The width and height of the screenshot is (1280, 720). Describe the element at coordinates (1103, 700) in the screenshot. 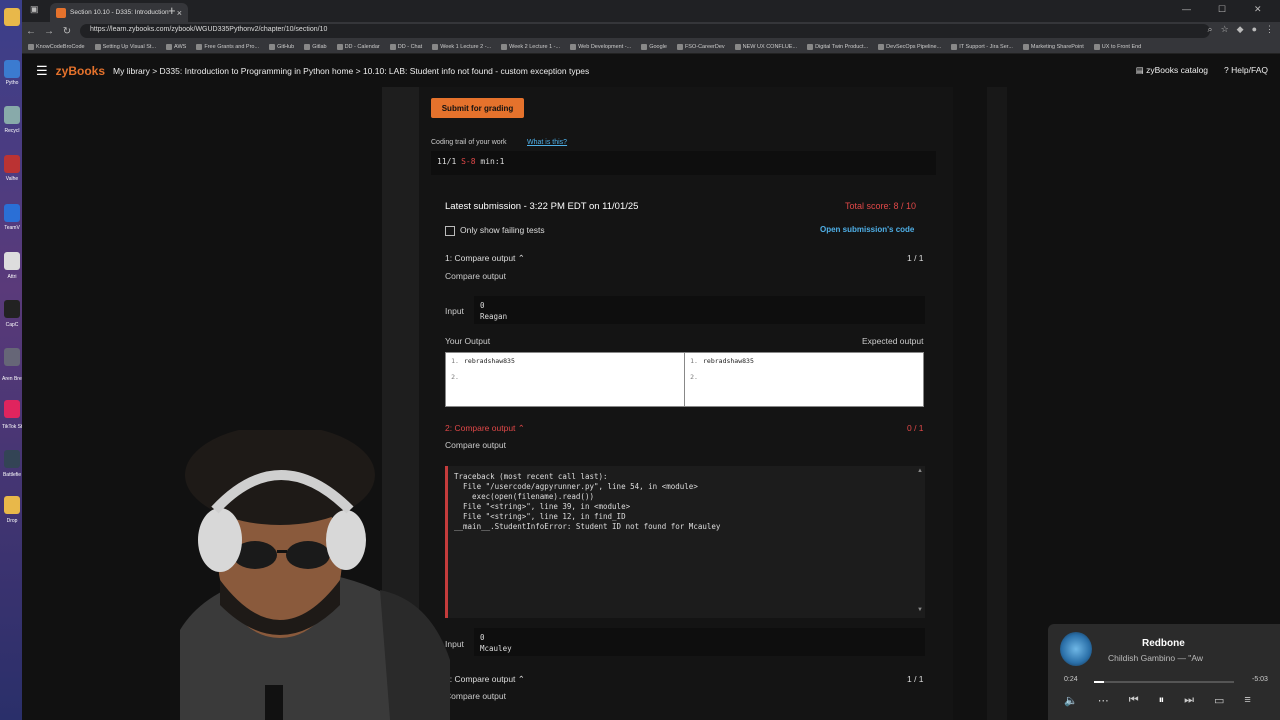

I see `more-icon: ⋯` at that location.